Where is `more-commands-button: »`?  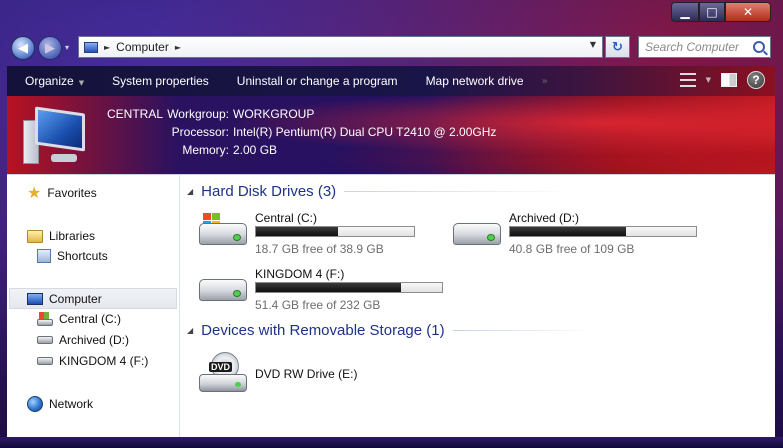
more-commands-button: » is located at coordinates (545, 81).